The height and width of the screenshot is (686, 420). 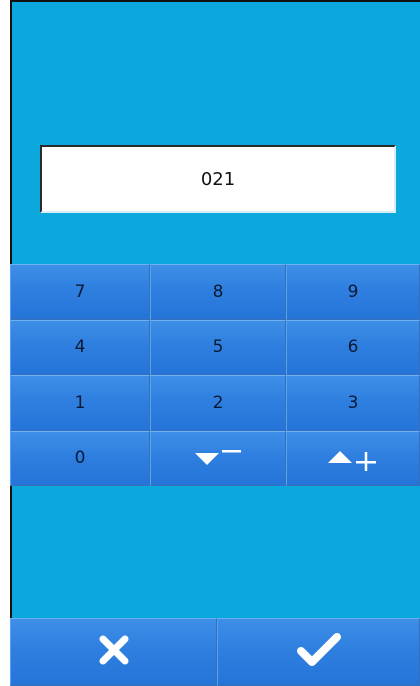 I want to click on key-0: 0, so click(x=80, y=458).